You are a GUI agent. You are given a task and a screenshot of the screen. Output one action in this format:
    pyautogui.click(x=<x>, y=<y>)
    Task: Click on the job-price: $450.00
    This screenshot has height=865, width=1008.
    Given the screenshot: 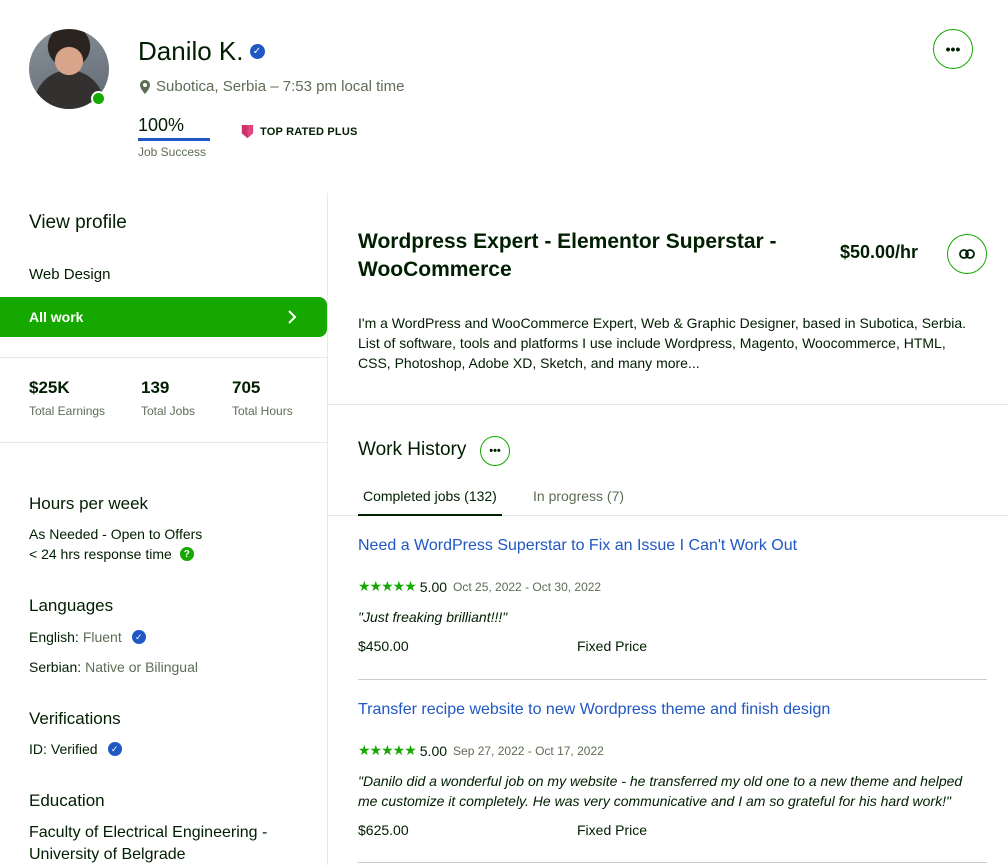 What is the action you would take?
    pyautogui.click(x=383, y=646)
    